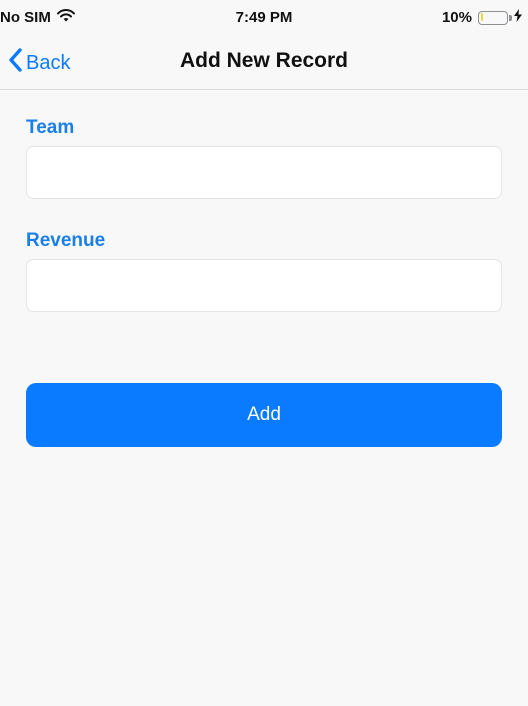 The image size is (528, 706). What do you see at coordinates (264, 60) in the screenshot?
I see `page-title: Add New Record` at bounding box center [264, 60].